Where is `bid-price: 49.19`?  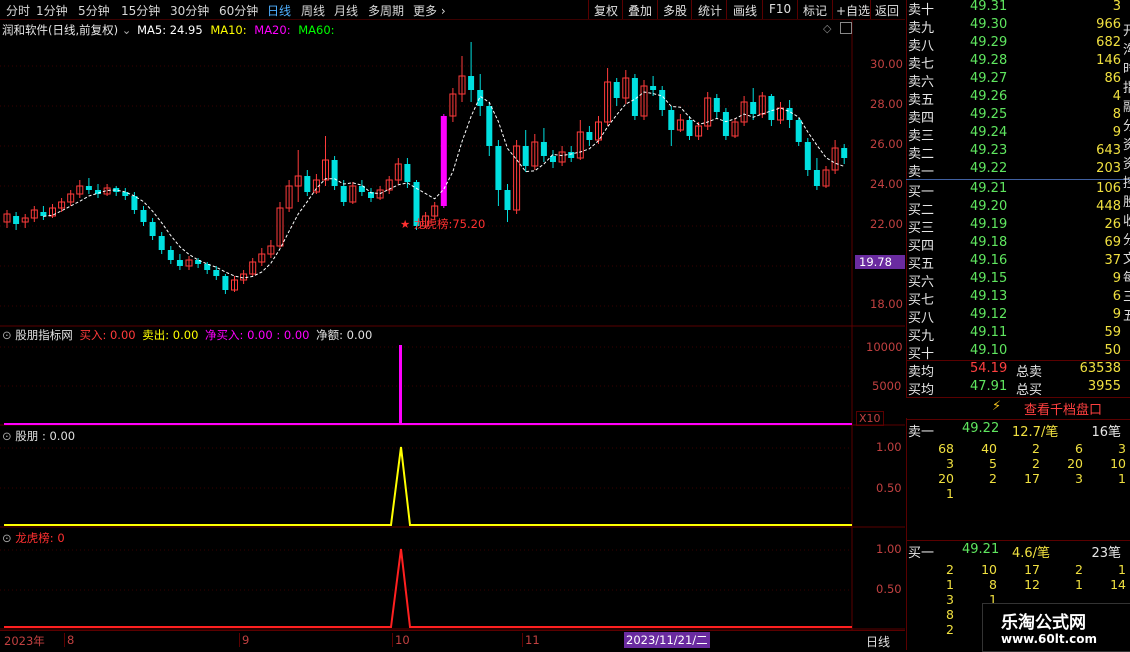
bid-price: 49.19 is located at coordinates (989, 224).